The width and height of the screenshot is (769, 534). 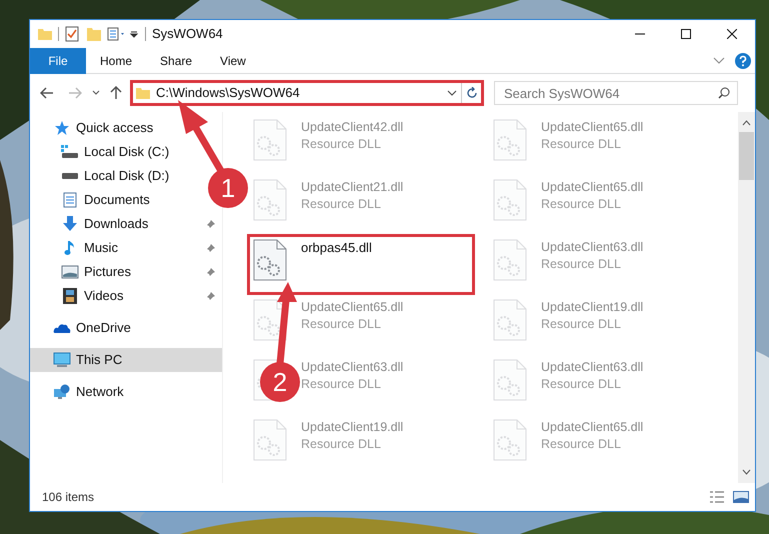 What do you see at coordinates (126, 360) in the screenshot?
I see `nav-item: This PC` at bounding box center [126, 360].